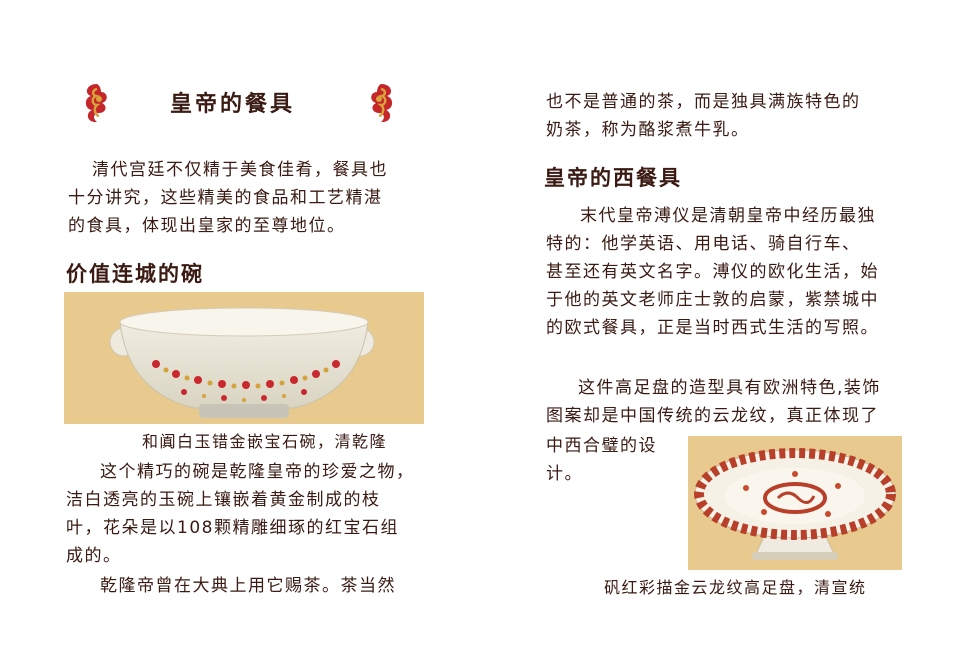 This screenshot has width=968, height=664. I want to click on bowl-desc-line: 洁白透亮的玉碗上镶嵌着黄金制成的枝, so click(223, 500).